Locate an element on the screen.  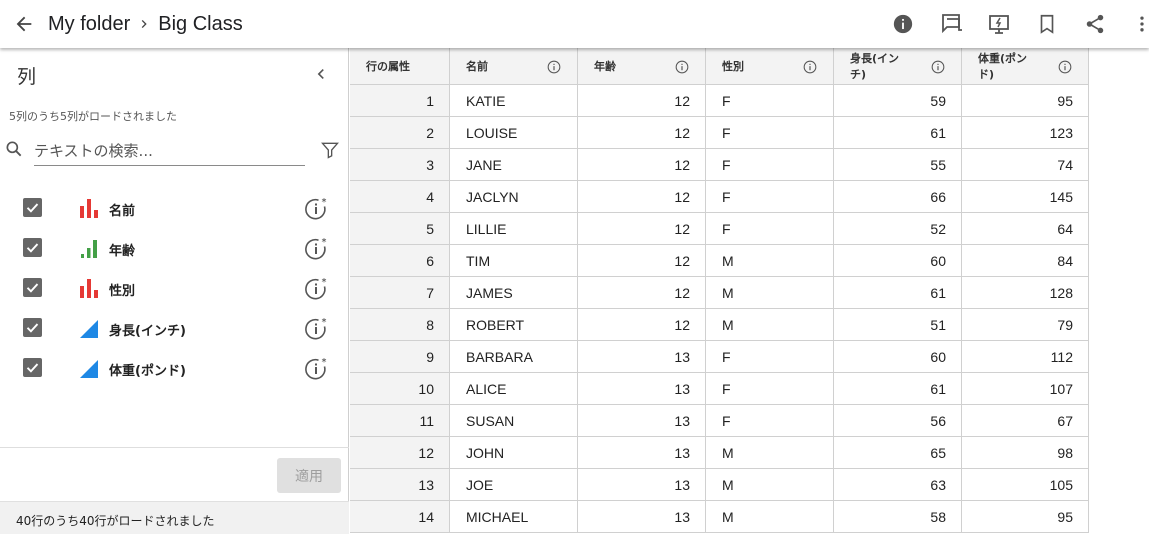
table-cell: 128 is located at coordinates (1025, 293).